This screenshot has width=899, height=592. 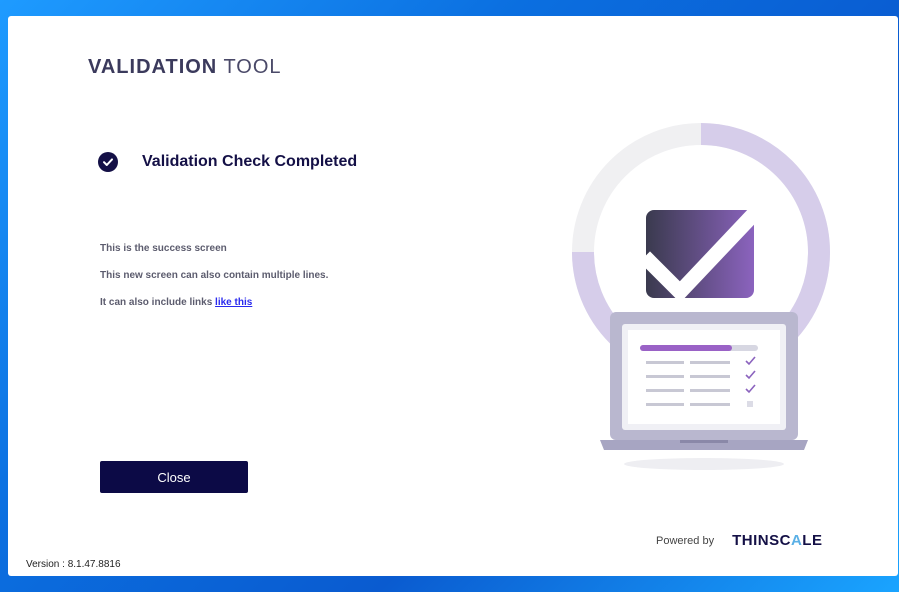 I want to click on version-label: Version : 8.1.47.8816, so click(x=73, y=564).